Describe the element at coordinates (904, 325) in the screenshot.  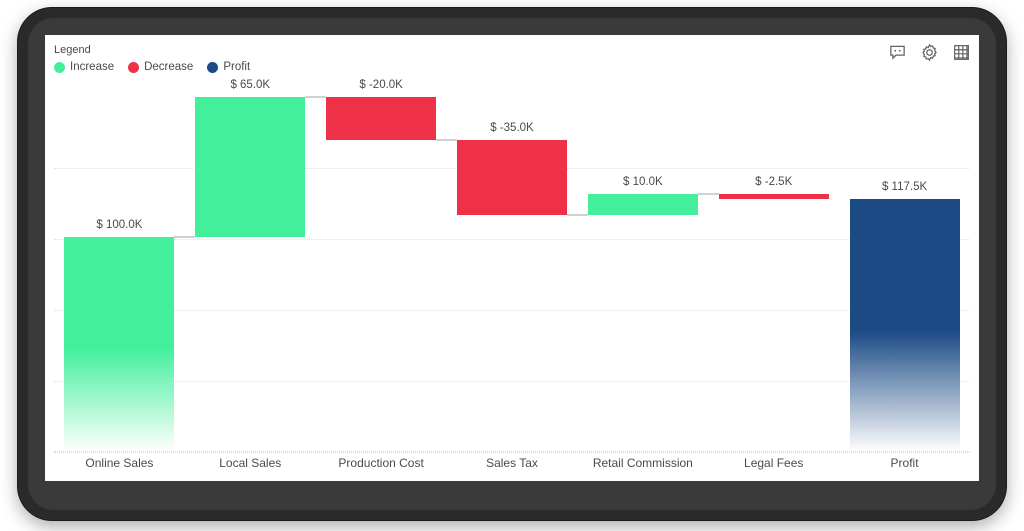
I see `waterfall-bar-total` at that location.